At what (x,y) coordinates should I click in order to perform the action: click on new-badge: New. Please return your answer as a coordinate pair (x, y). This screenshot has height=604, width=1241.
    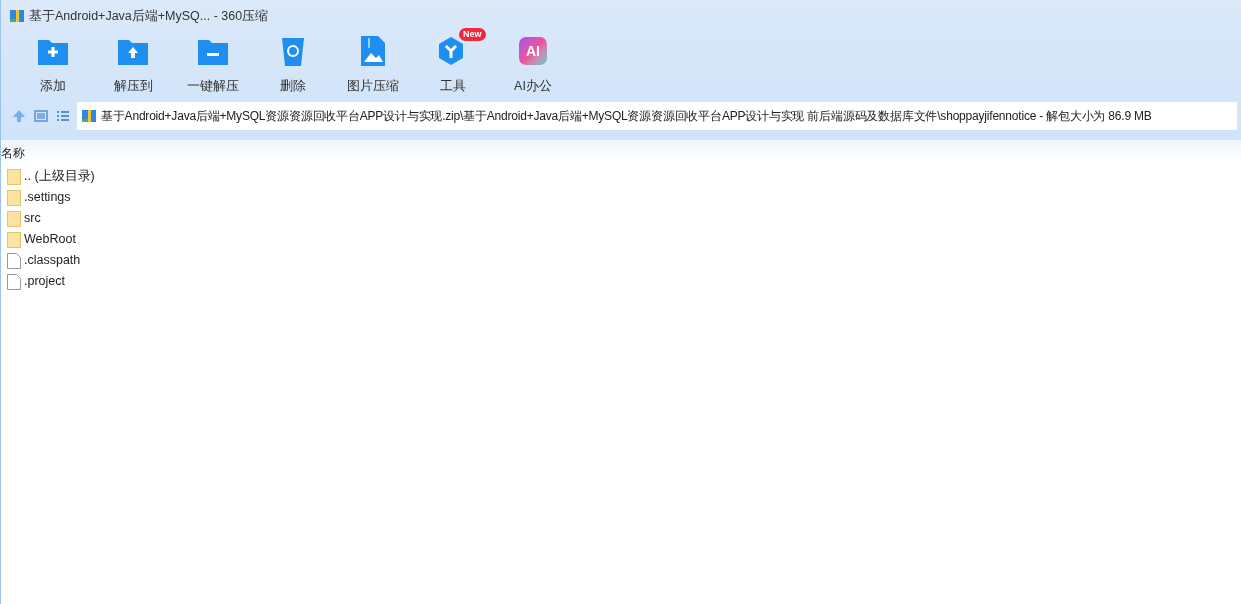
    Looking at the image, I should click on (472, 34).